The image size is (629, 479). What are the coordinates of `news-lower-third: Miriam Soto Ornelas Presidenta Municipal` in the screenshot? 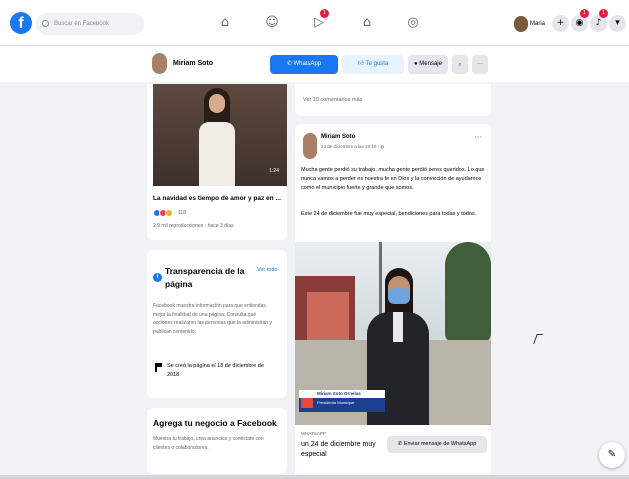 It's located at (342, 401).